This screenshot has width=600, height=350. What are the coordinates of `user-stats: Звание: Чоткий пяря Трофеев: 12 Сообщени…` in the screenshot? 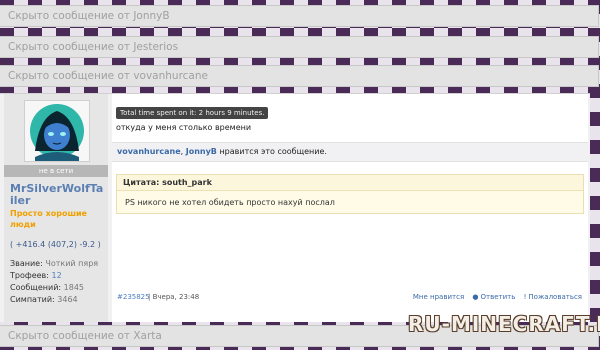 It's located at (60, 282).